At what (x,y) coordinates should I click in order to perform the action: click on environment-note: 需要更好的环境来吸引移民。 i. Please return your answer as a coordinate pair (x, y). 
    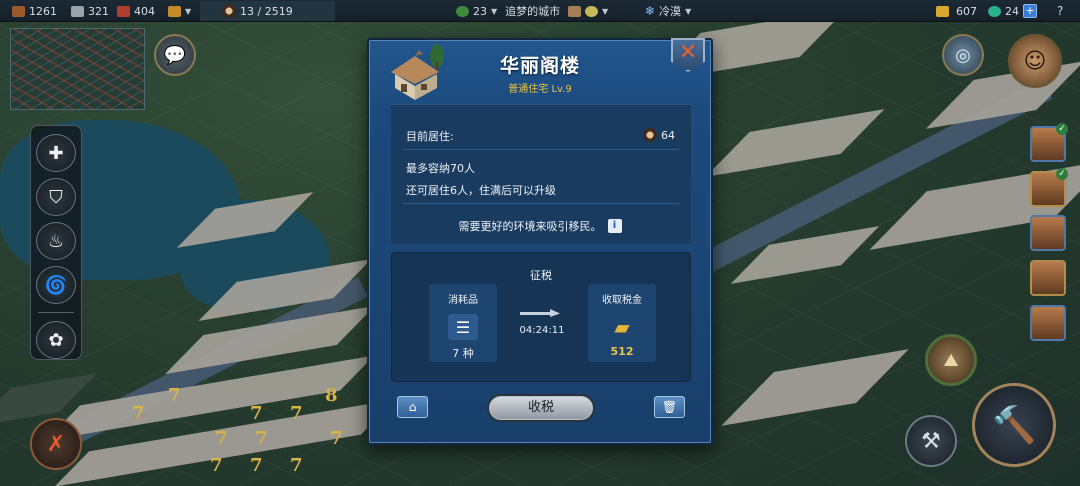
    Looking at the image, I should click on (540, 226).